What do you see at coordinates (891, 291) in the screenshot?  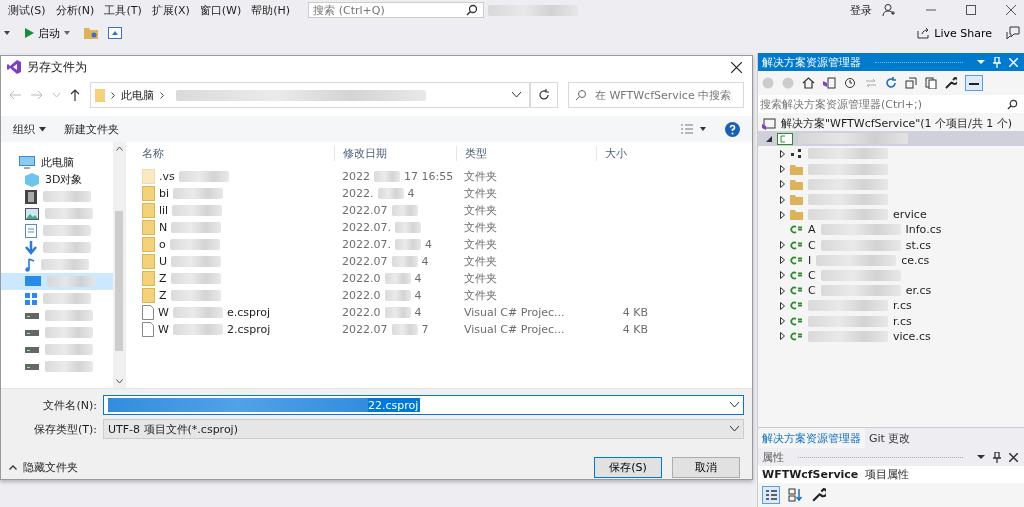 I see `tree-item: C er.cs` at bounding box center [891, 291].